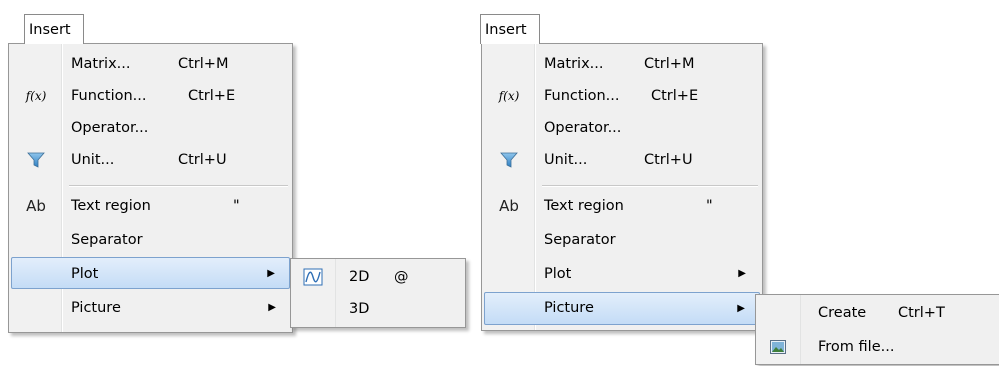 The height and width of the screenshot is (366, 999). I want to click on submenu-item-label: 2D, so click(359, 277).